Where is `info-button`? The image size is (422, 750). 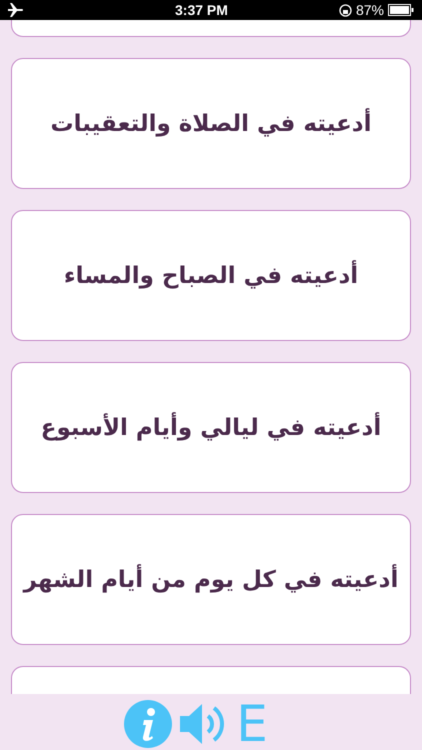
info-button is located at coordinates (148, 724).